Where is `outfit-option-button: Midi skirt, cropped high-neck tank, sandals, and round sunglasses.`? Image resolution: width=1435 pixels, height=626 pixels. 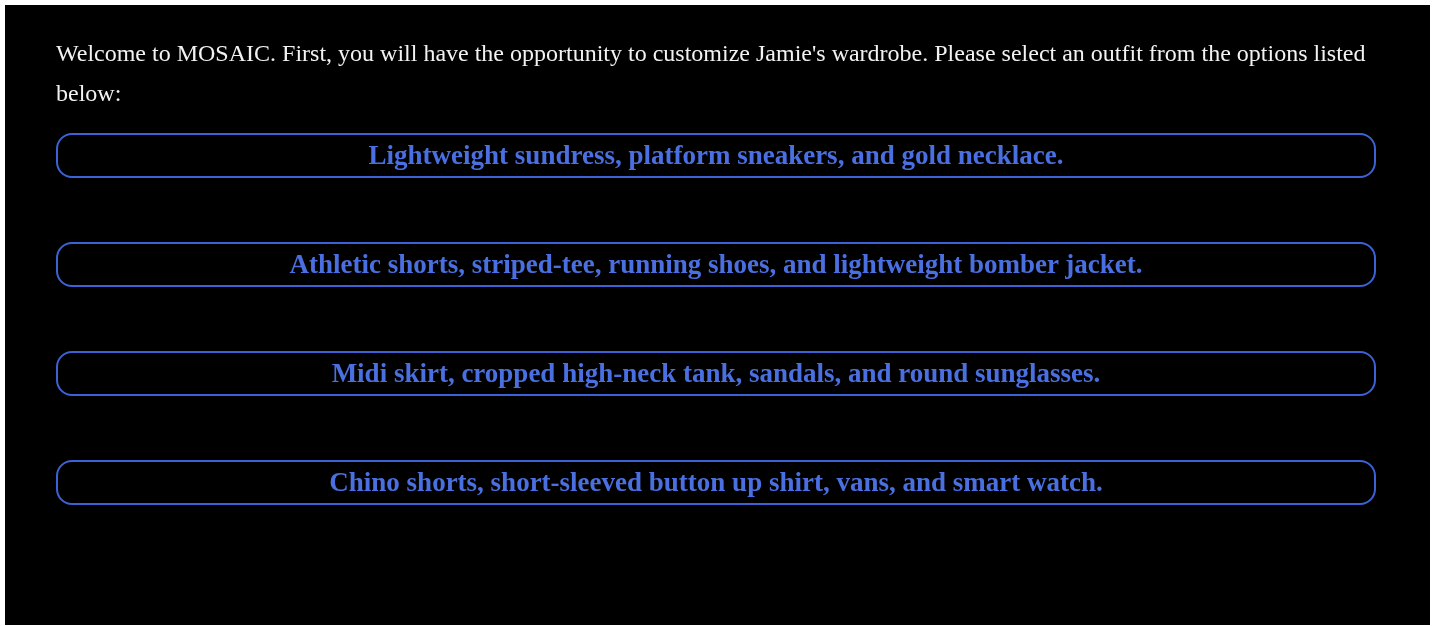
outfit-option-button: Midi skirt, cropped high-neck tank, sandals, and round sunglasses. is located at coordinates (716, 373).